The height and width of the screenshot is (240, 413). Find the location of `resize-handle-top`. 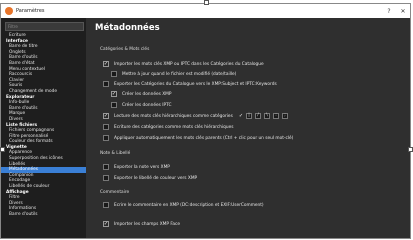

resize-handle-top is located at coordinates (206, 2).